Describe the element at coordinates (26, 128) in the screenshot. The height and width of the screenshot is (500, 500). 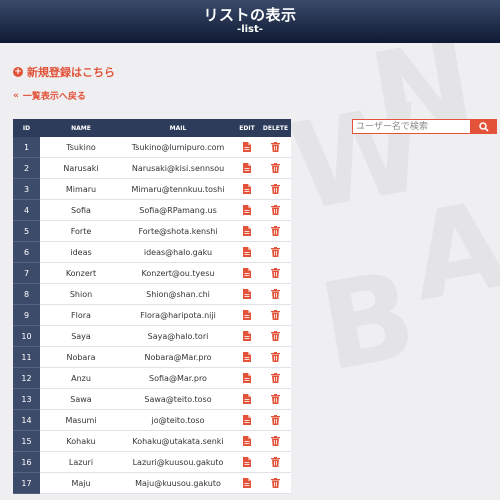
I see `column-header-id: ID` at that location.